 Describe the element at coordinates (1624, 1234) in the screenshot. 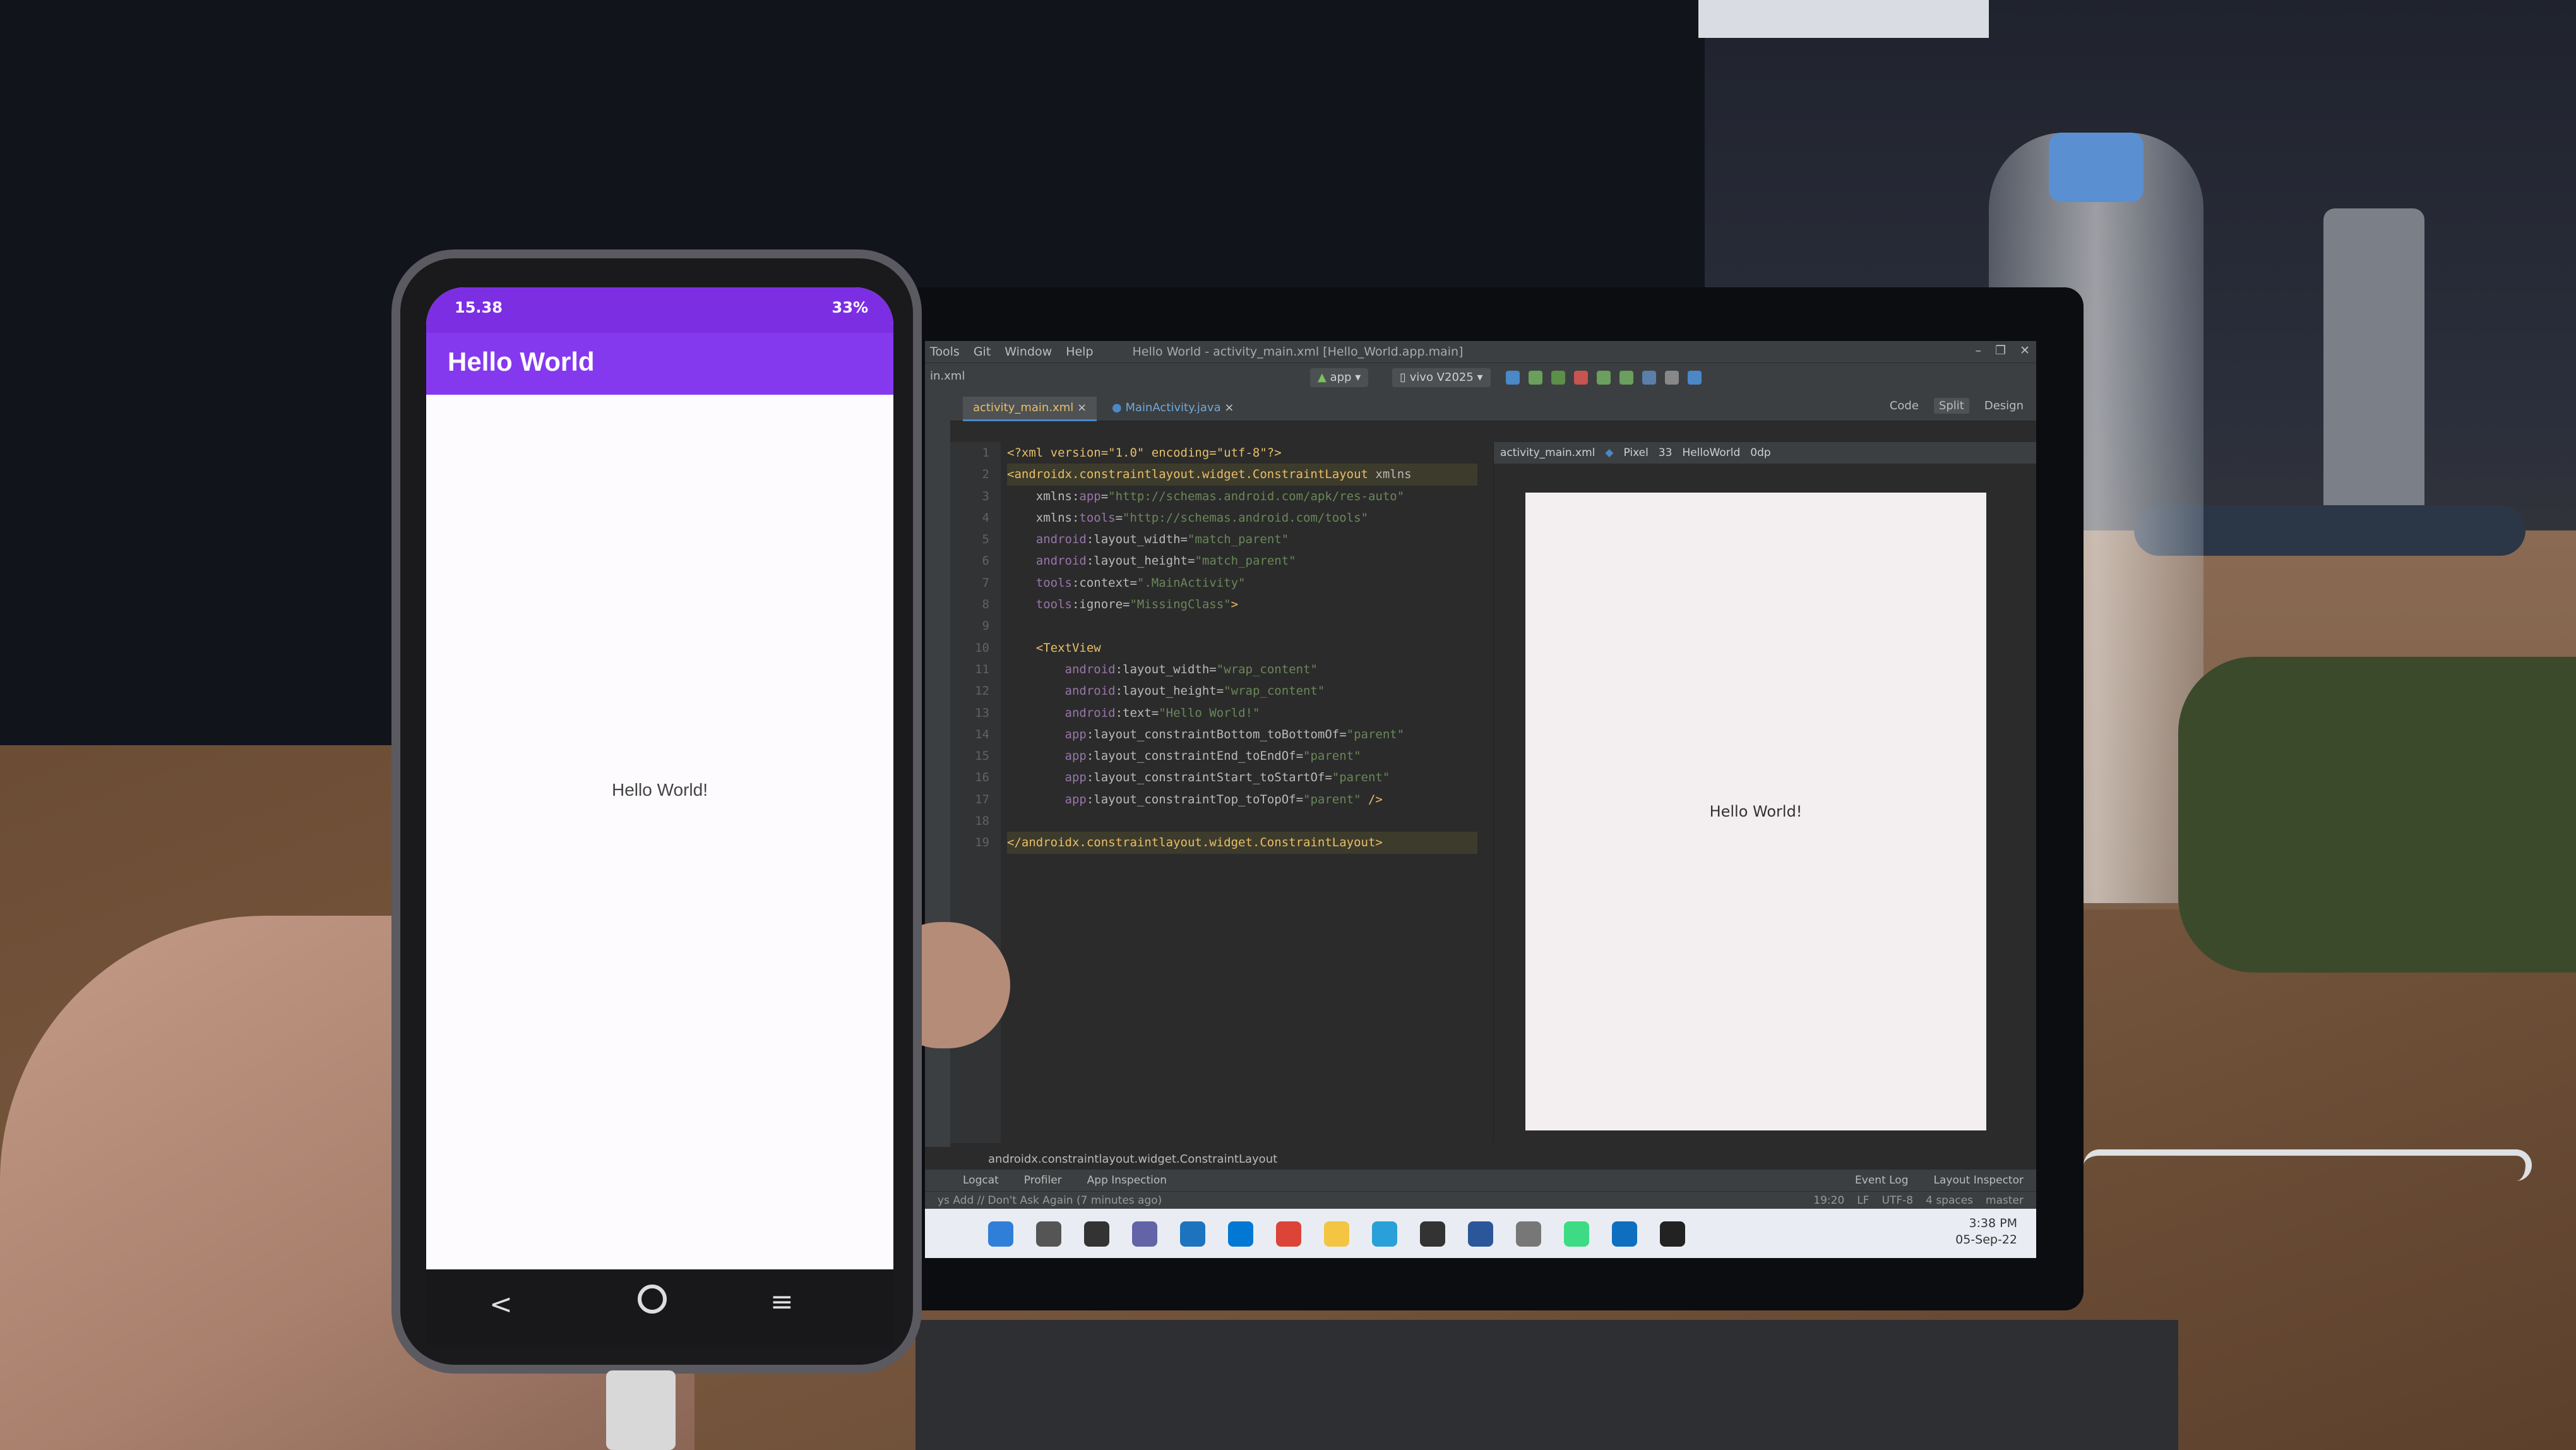

I see `vscode-icon` at that location.